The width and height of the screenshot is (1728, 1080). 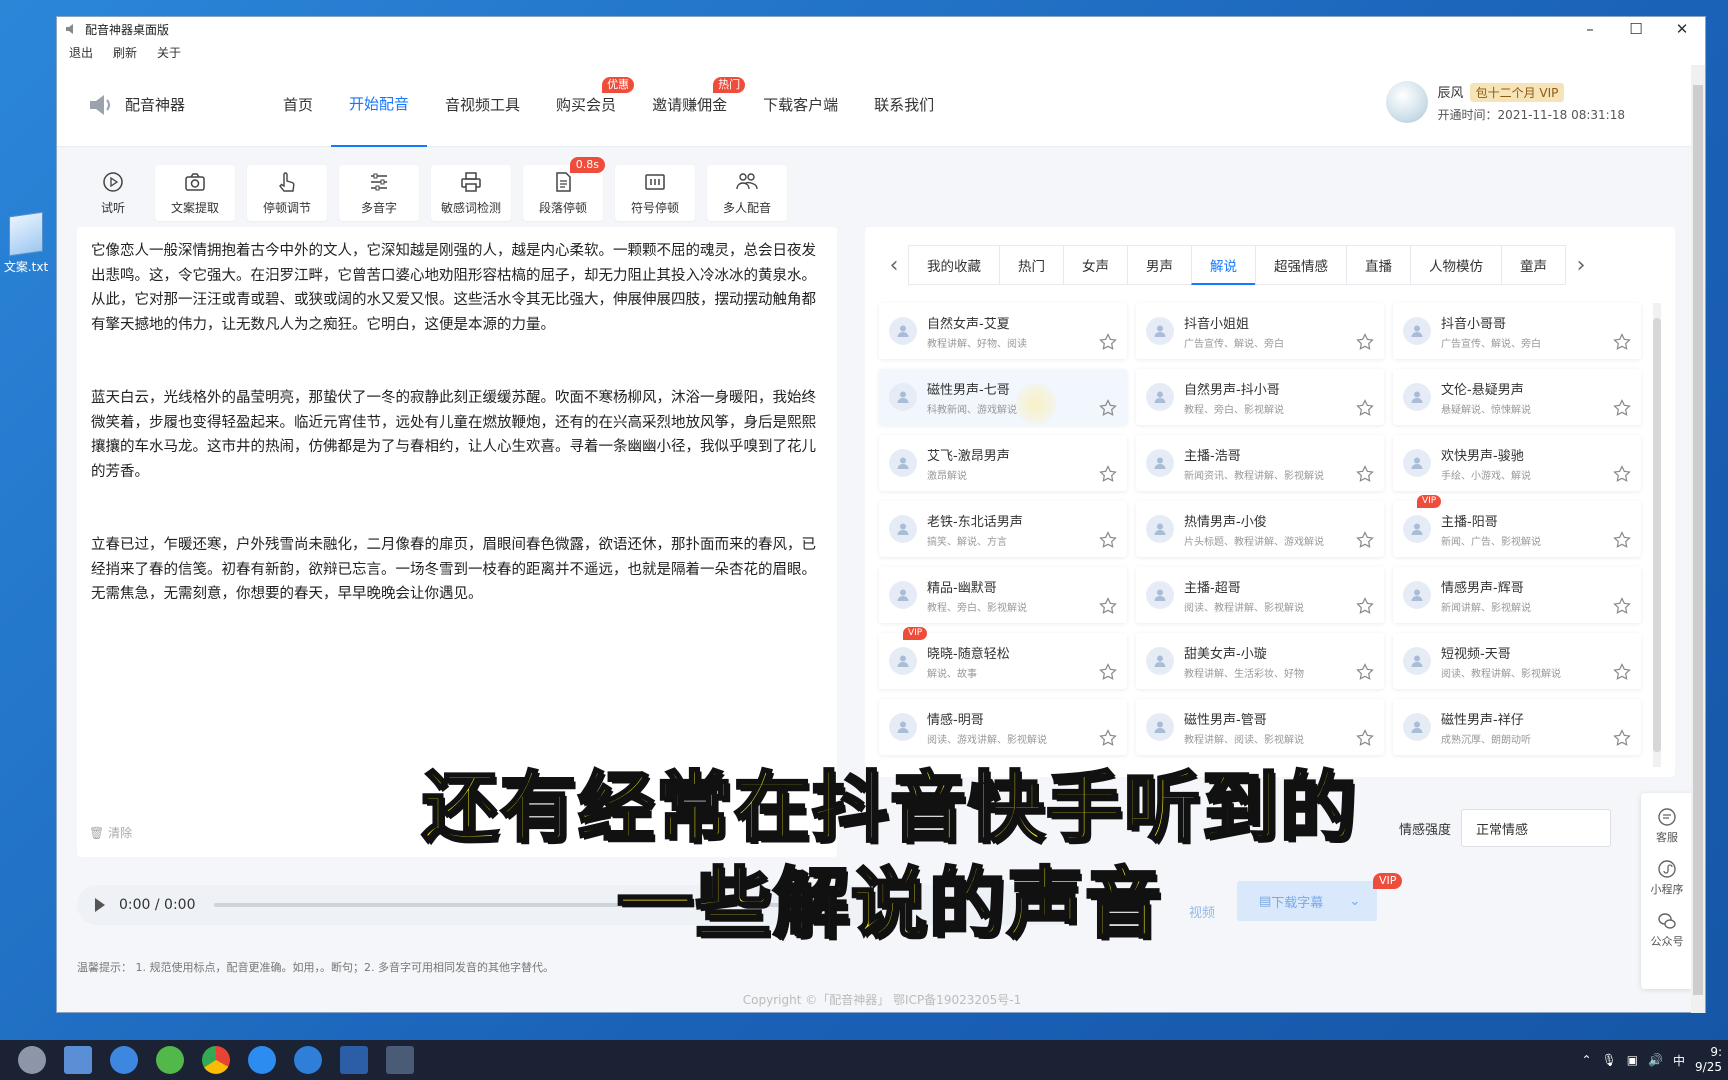 What do you see at coordinates (1517, 526) in the screenshot?
I see `voice-card: 主播-阳哥 新闻、广告、影视解说 VIP` at bounding box center [1517, 526].